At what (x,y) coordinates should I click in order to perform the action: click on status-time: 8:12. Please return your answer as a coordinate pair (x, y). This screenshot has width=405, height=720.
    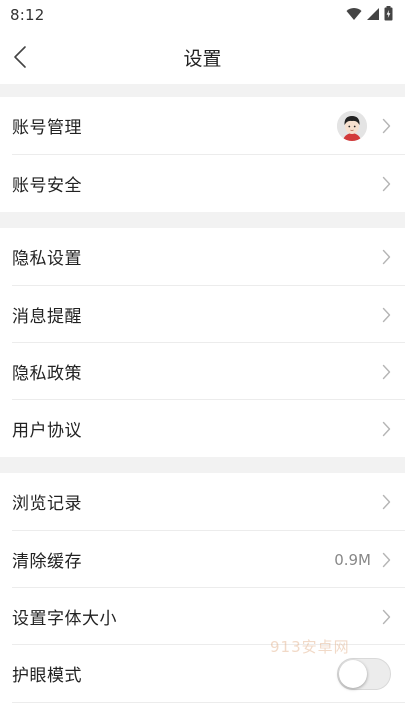
    Looking at the image, I should click on (27, 15).